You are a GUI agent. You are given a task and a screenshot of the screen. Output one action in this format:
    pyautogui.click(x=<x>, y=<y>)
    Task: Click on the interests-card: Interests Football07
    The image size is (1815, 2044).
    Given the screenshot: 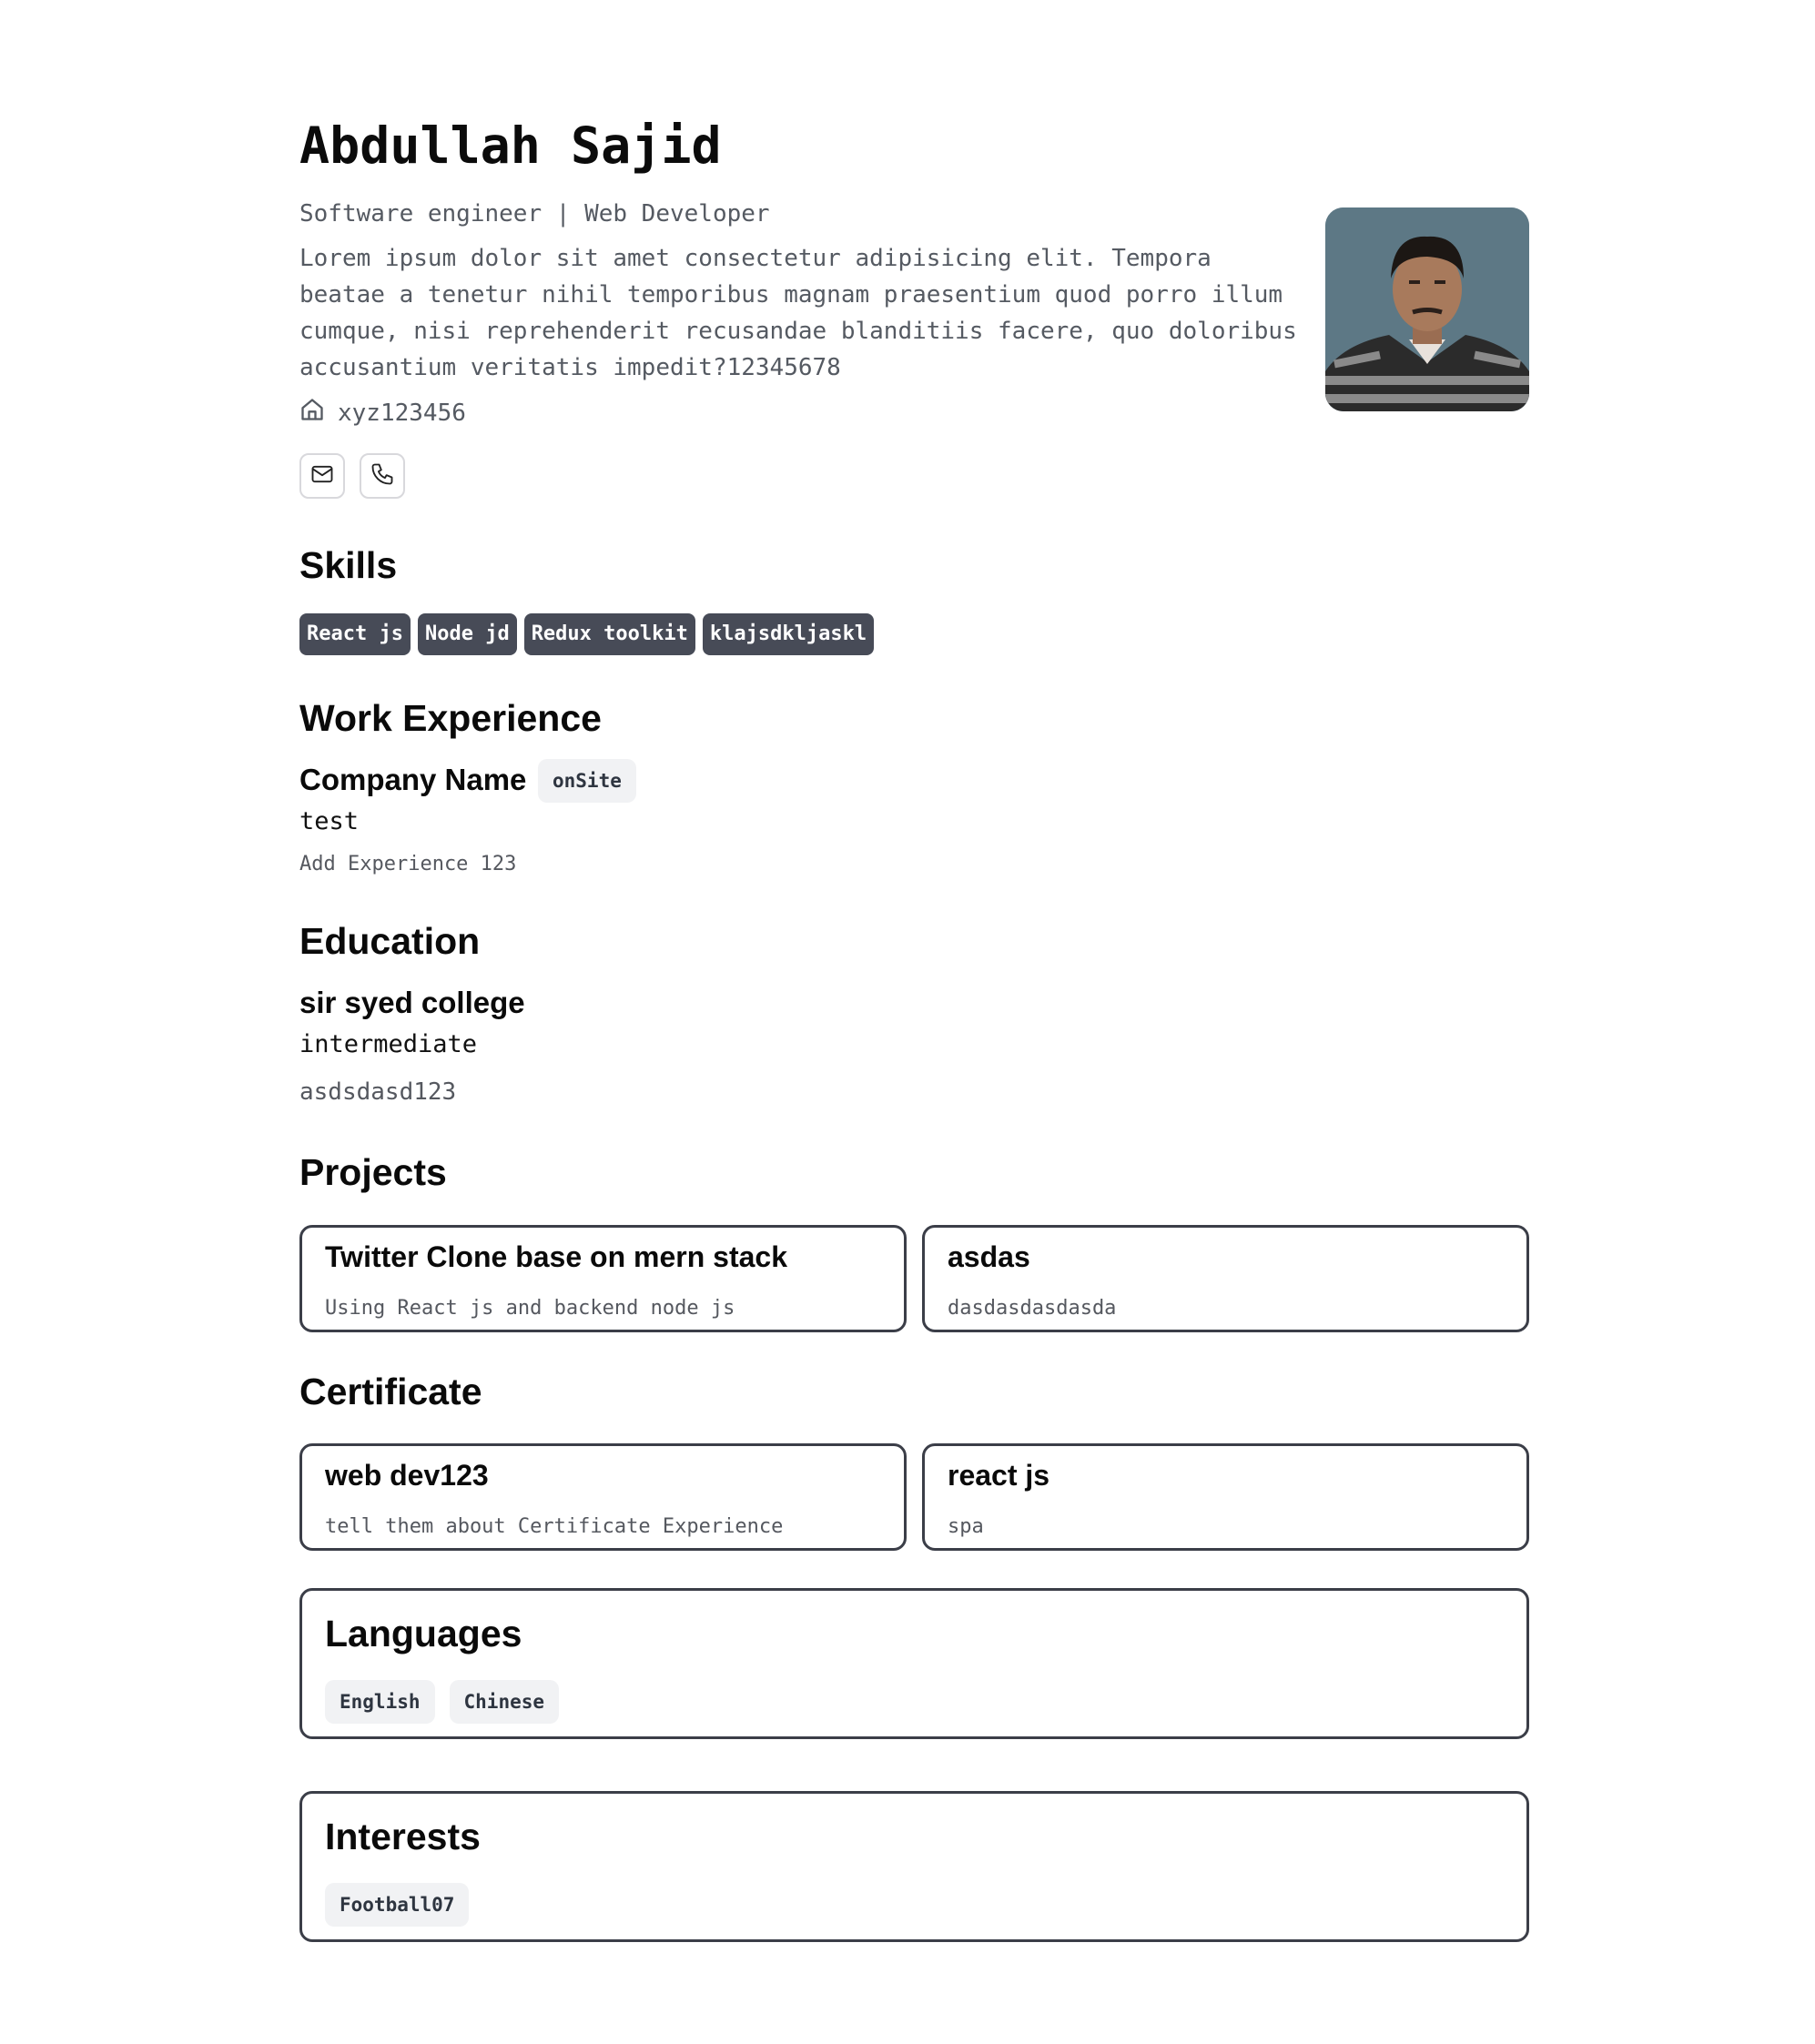 What is the action you would take?
    pyautogui.click(x=914, y=1866)
    